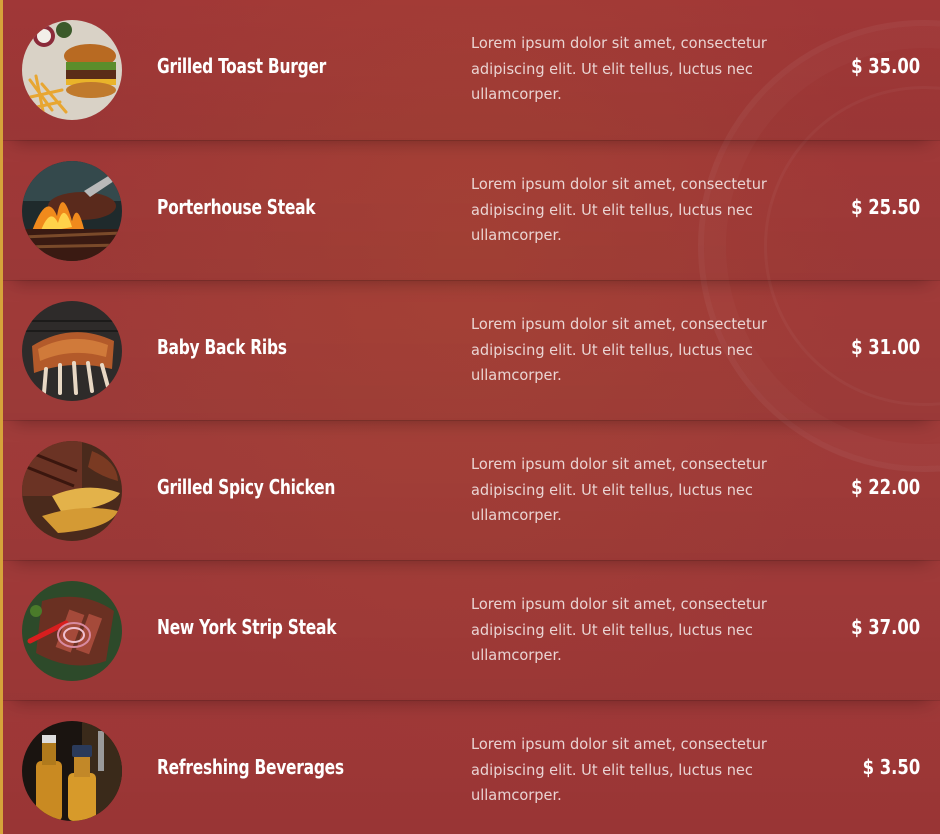 This screenshot has height=834, width=940. What do you see at coordinates (72, 771) in the screenshot?
I see `beverages-photo` at bounding box center [72, 771].